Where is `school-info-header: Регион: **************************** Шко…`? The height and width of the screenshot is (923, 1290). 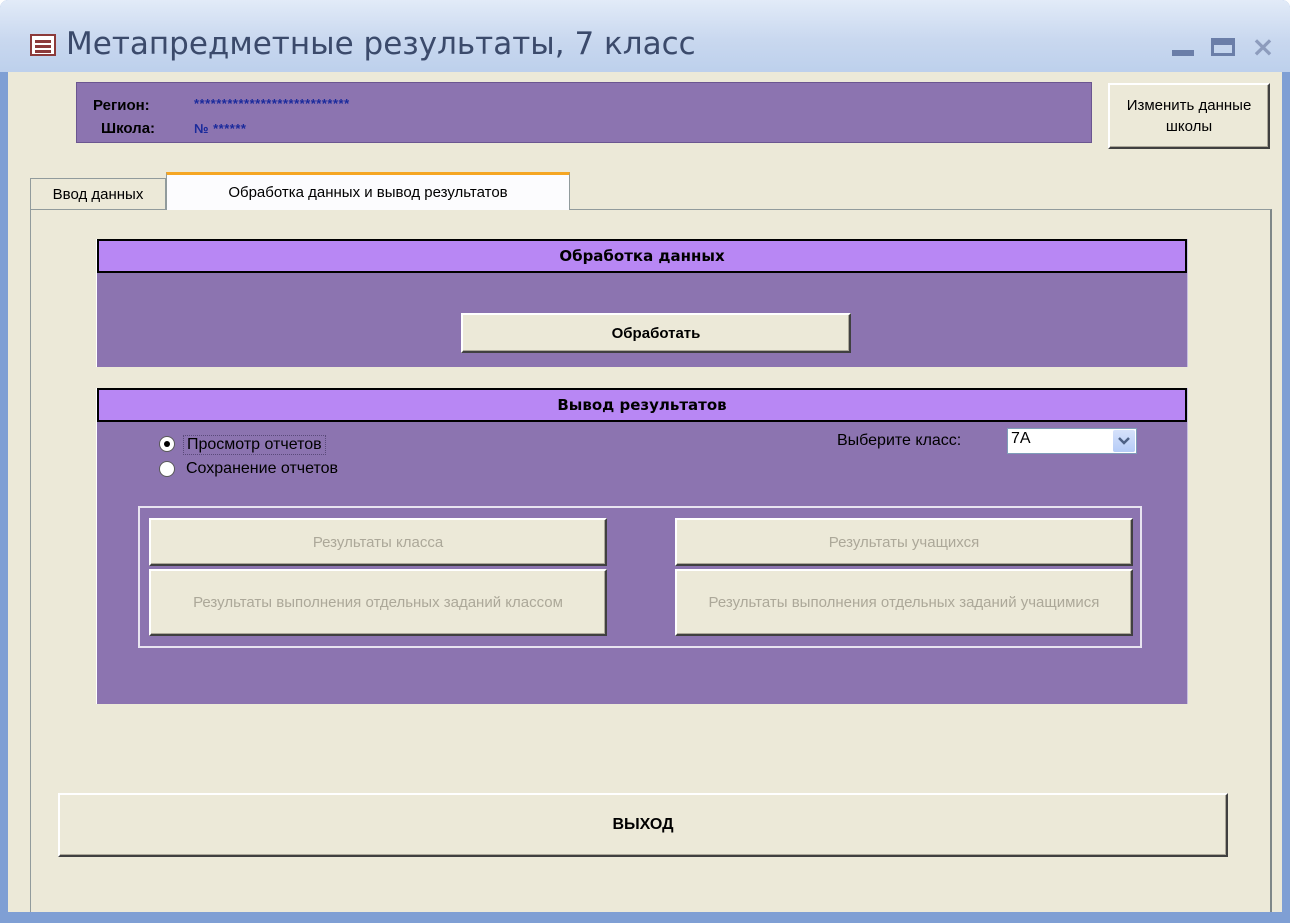 school-info-header: Регион: **************************** Шко… is located at coordinates (584, 112).